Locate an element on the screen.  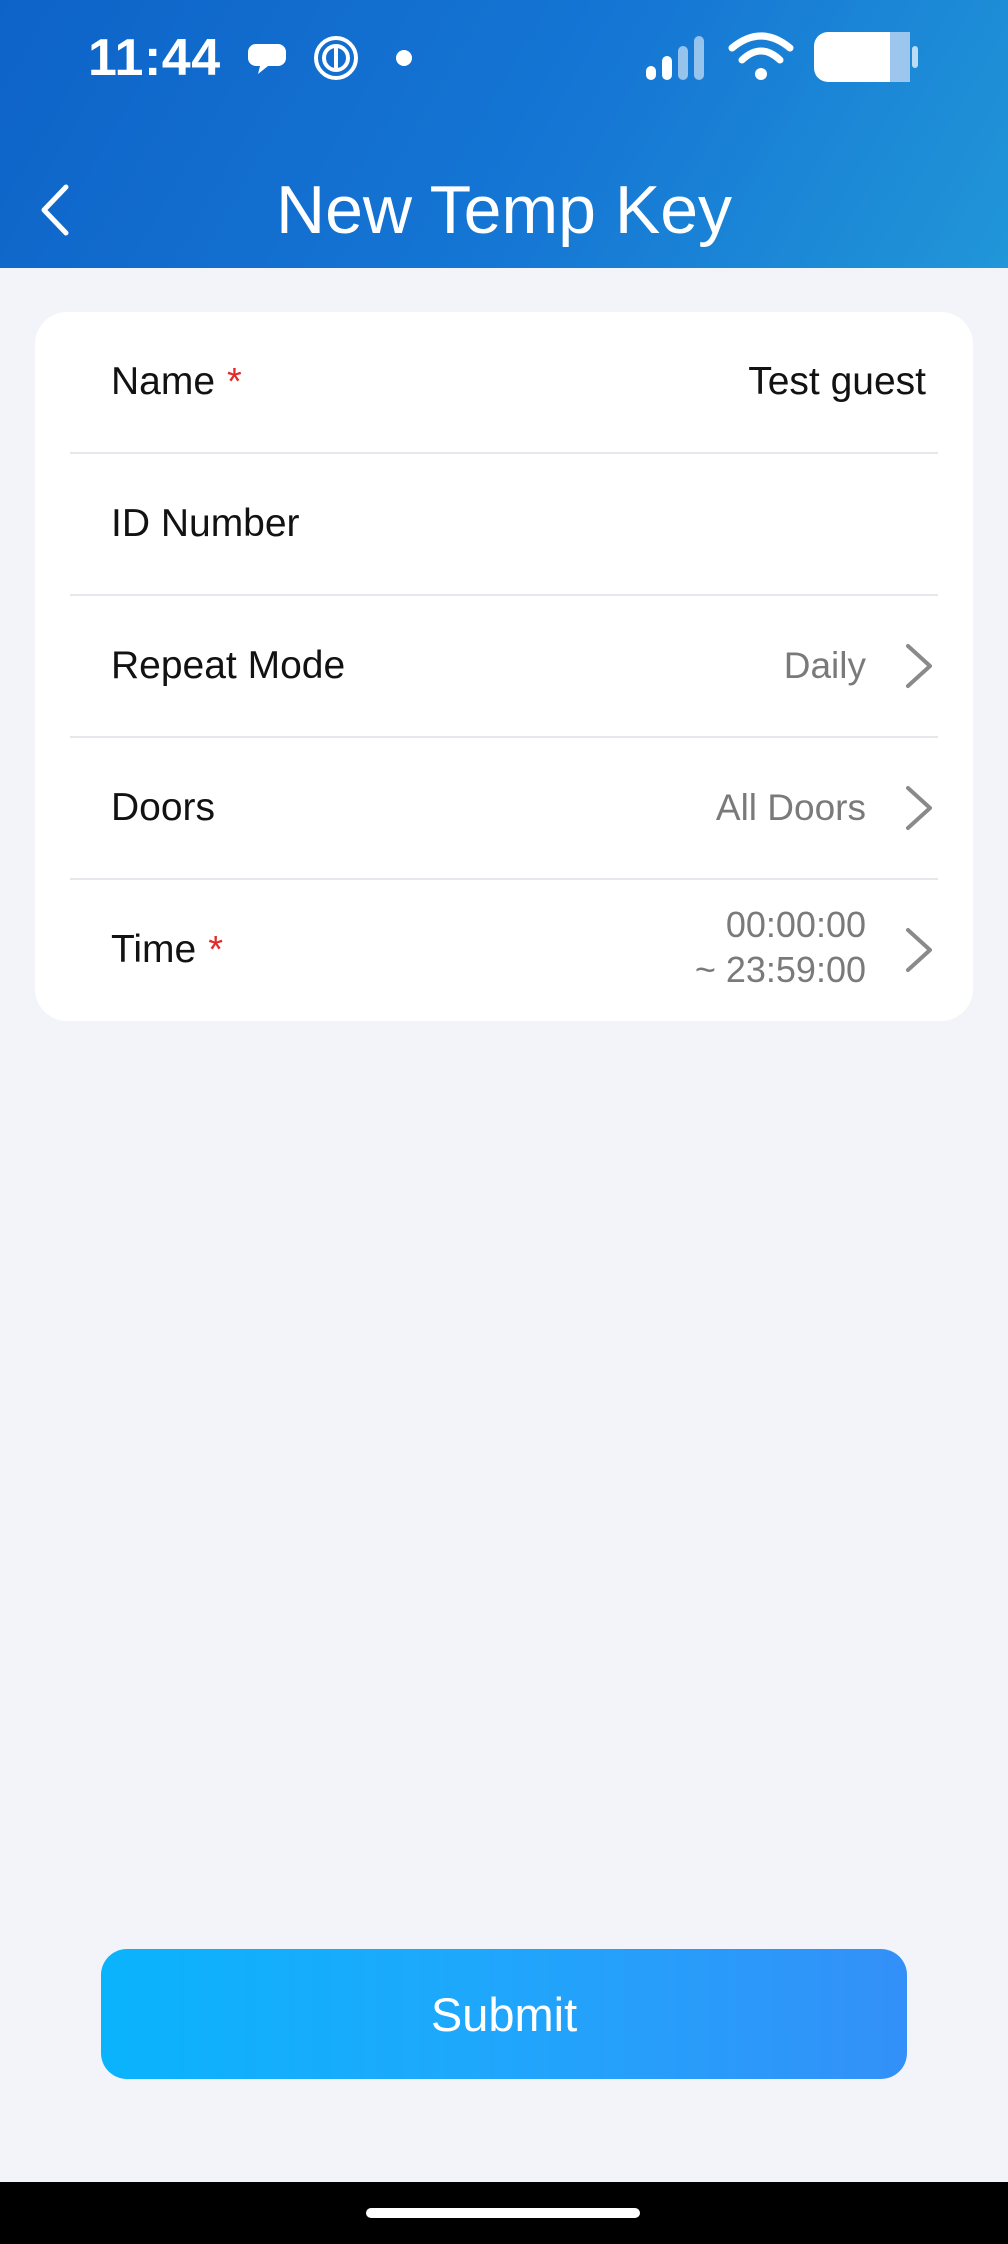
time-label: Time * is located at coordinates (167, 950).